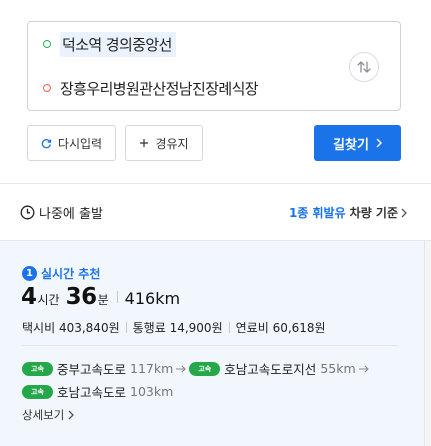 Image resolution: width=431 pixels, height=446 pixels. I want to click on plus-icon, so click(144, 143).